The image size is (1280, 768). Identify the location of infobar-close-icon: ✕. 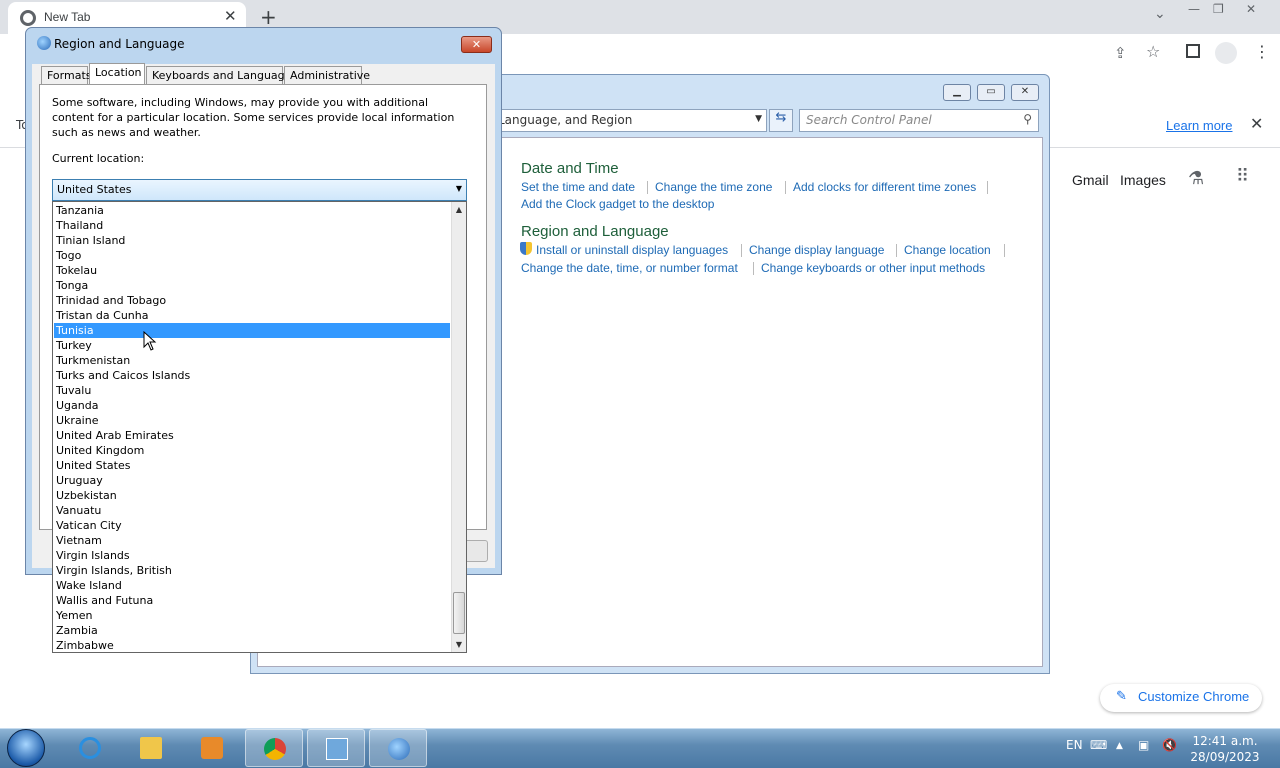
(1256, 123).